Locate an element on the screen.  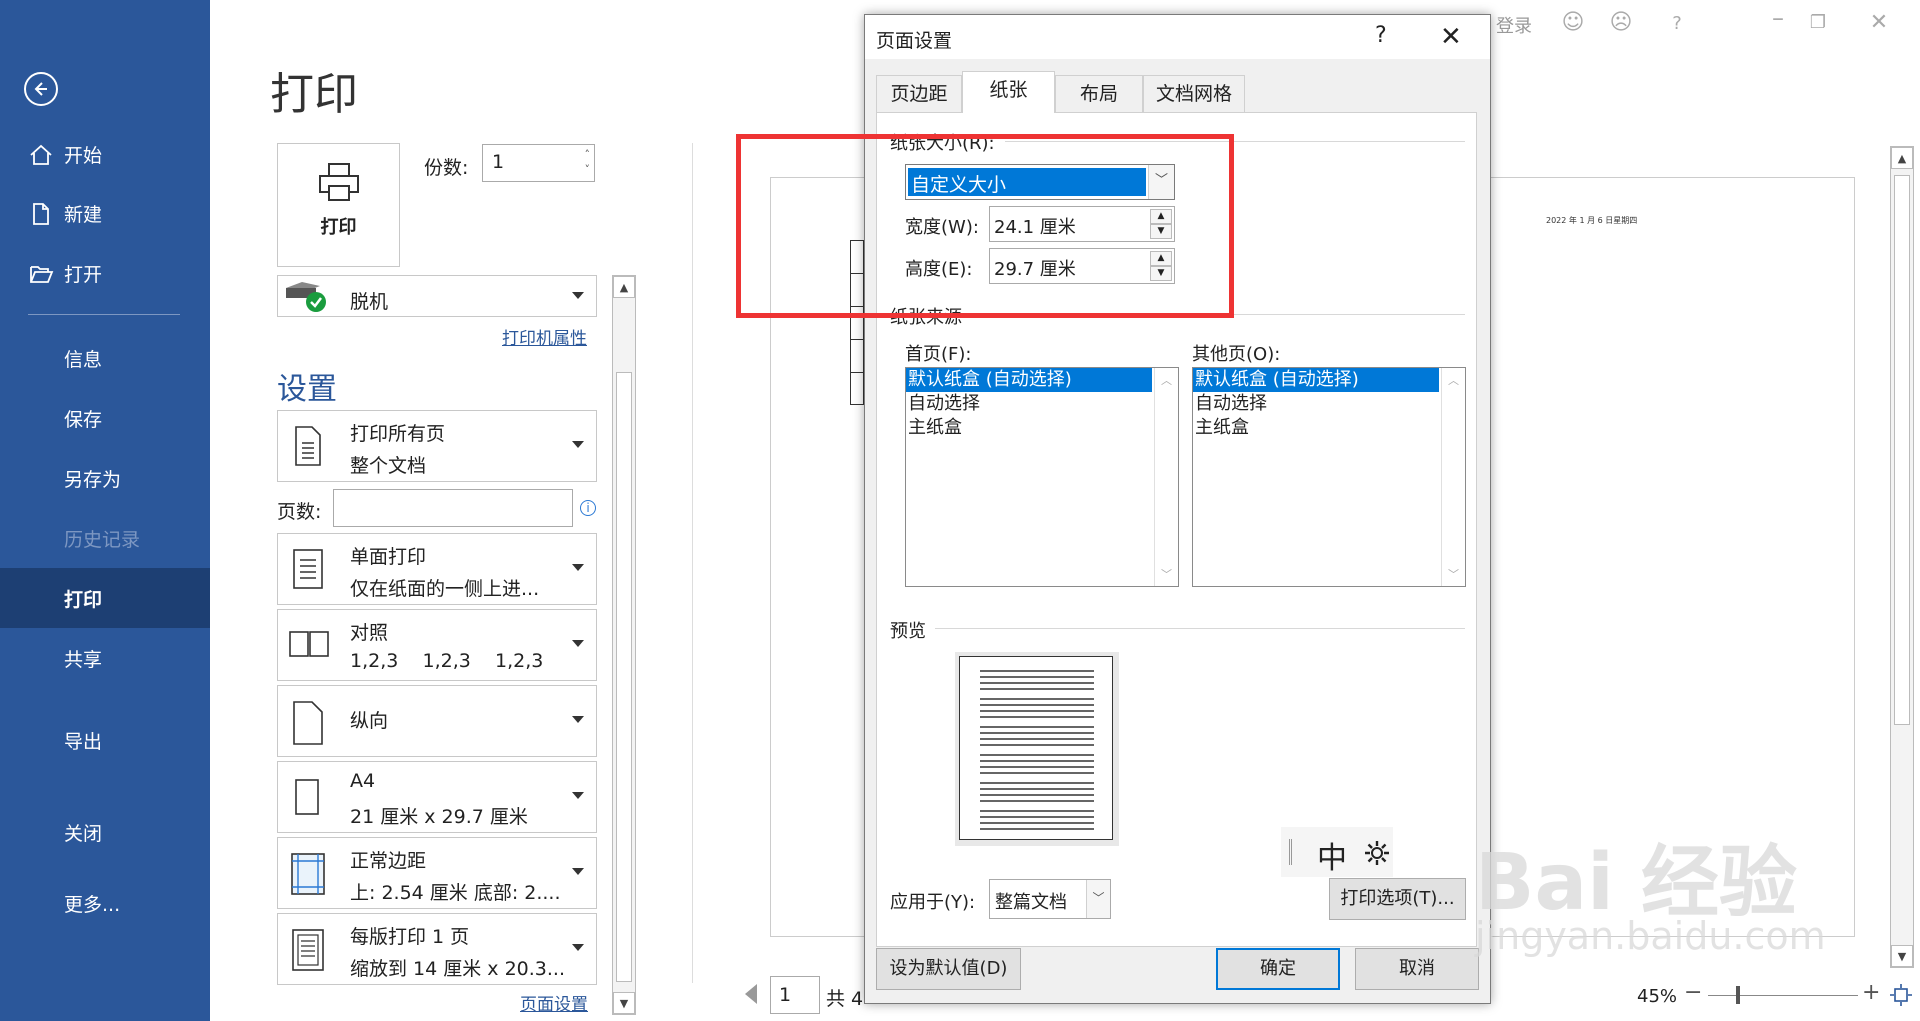
back-arrow-icon is located at coordinates (41, 89).